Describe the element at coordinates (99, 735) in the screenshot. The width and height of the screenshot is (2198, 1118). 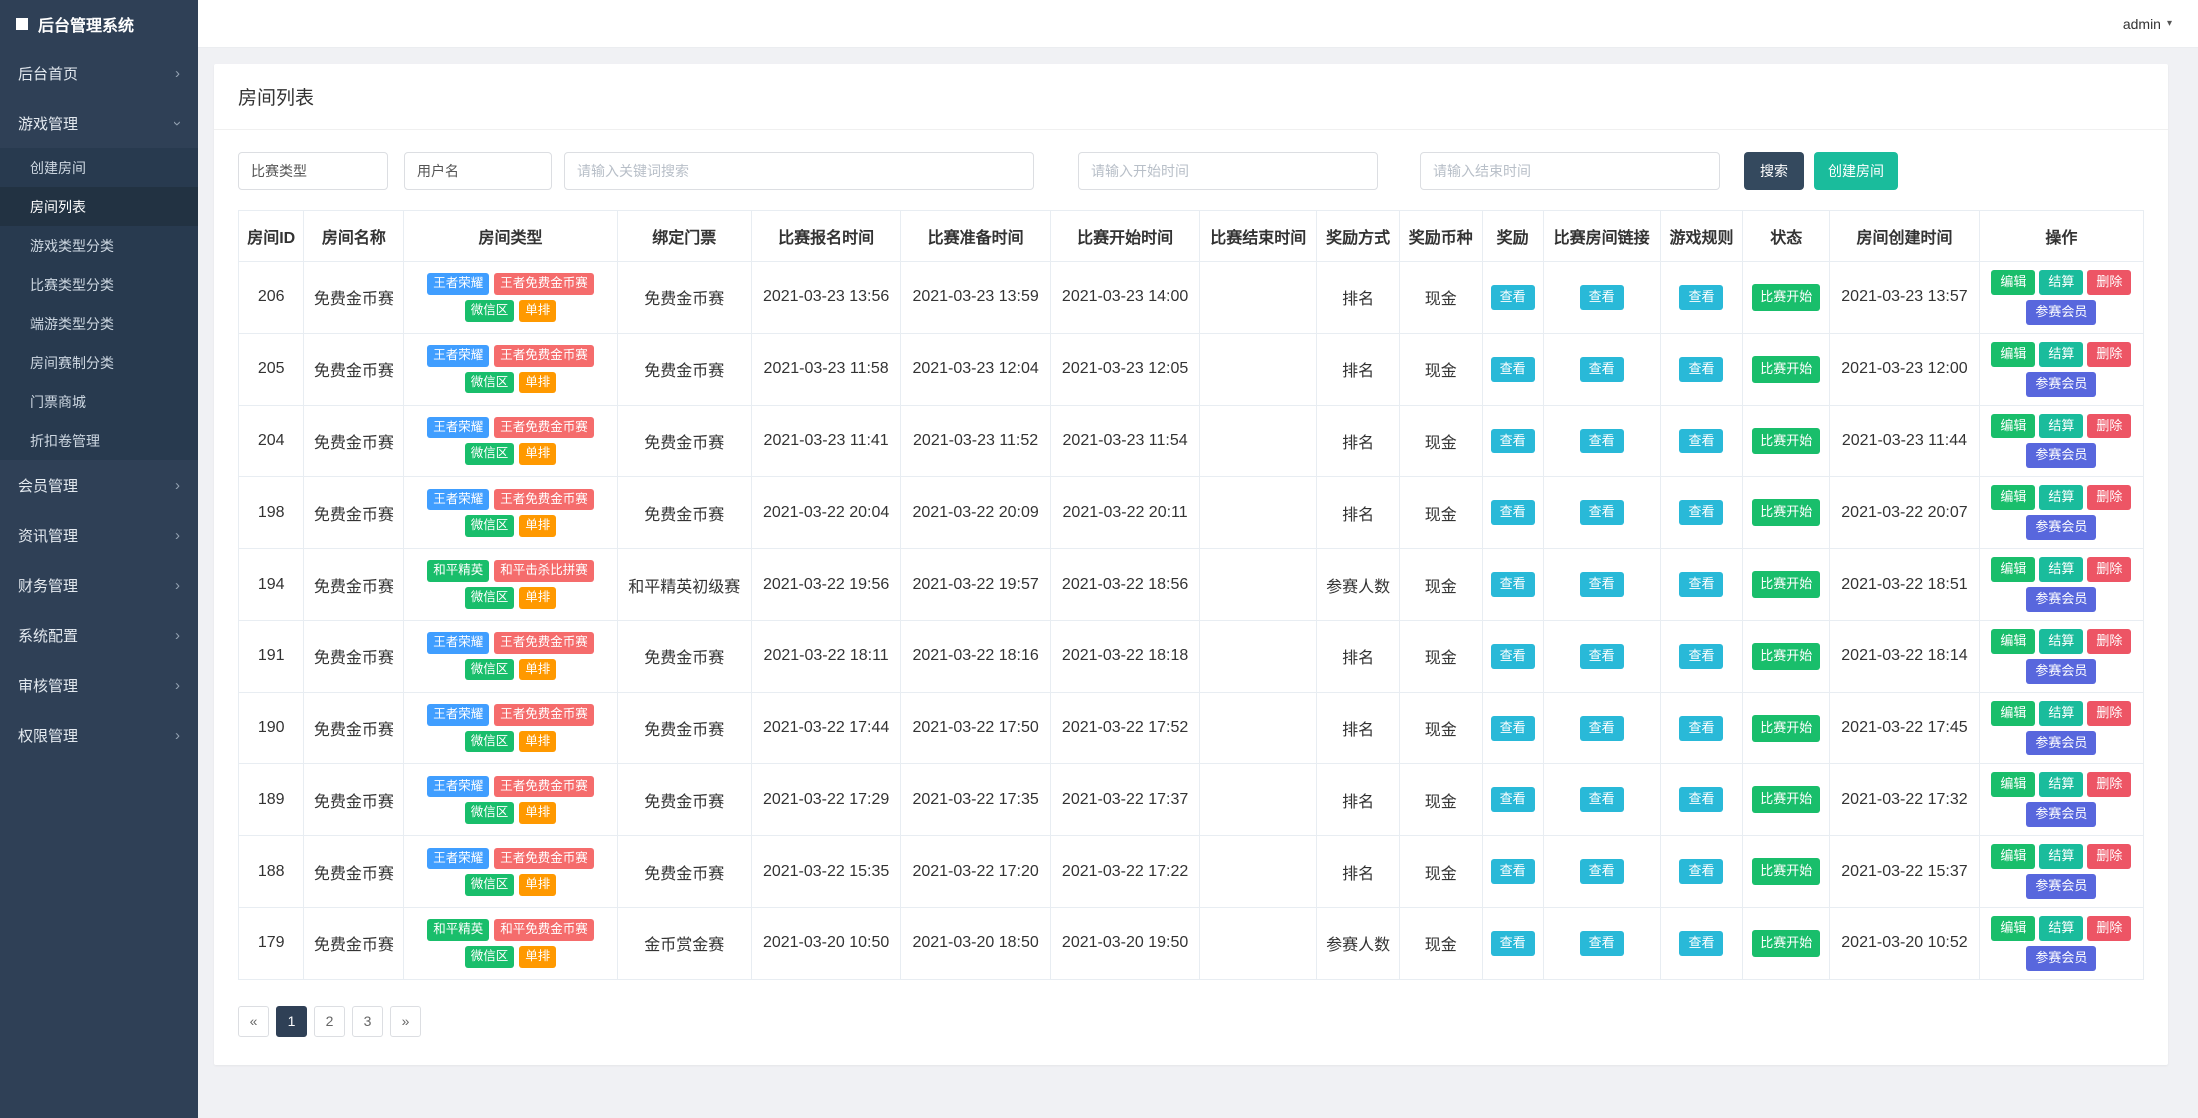
I see `sidebar-item: 权限管理 ›` at that location.